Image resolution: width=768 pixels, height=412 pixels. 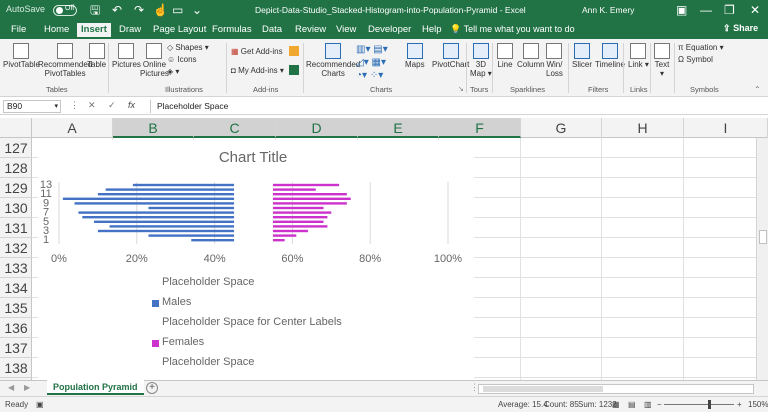 I want to click on row-header: 130, so click(x=16, y=208).